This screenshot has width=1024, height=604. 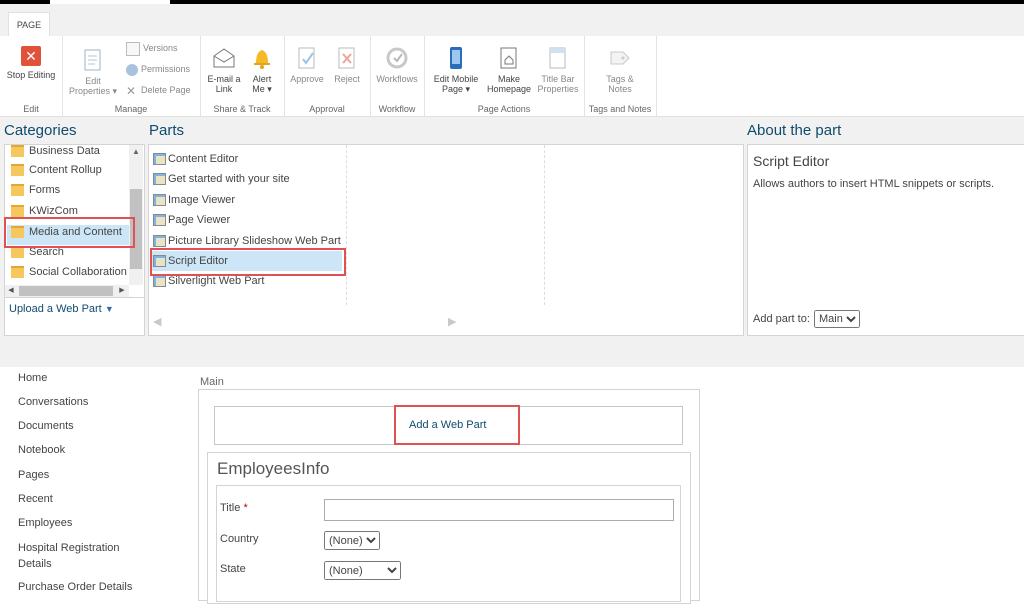 What do you see at coordinates (93, 60) in the screenshot?
I see `edit-properties-icon` at bounding box center [93, 60].